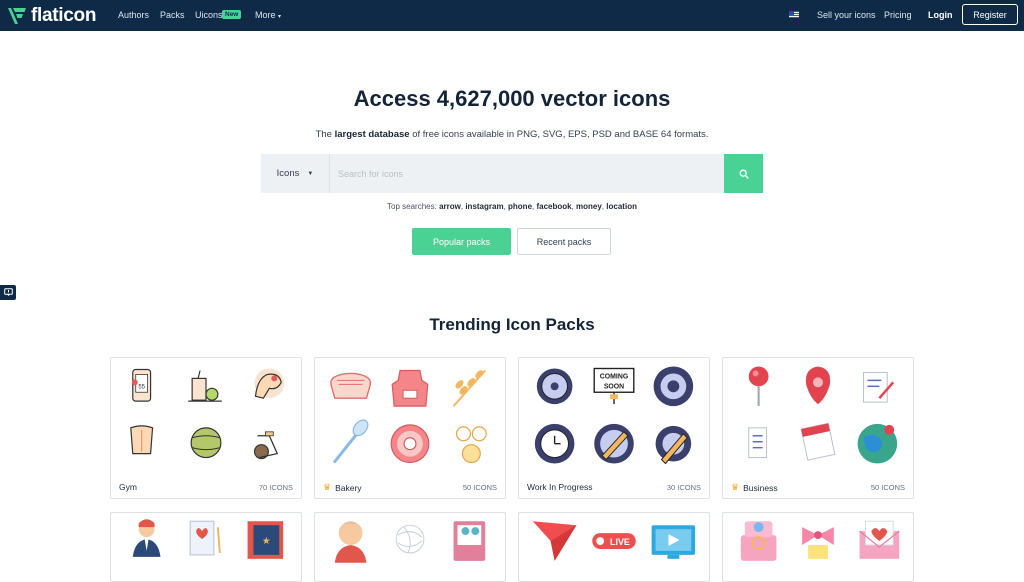 Image resolution: width=1024 pixels, height=582 pixels. I want to click on hero-title: Access 4,627,000 vector icons, so click(512, 98).